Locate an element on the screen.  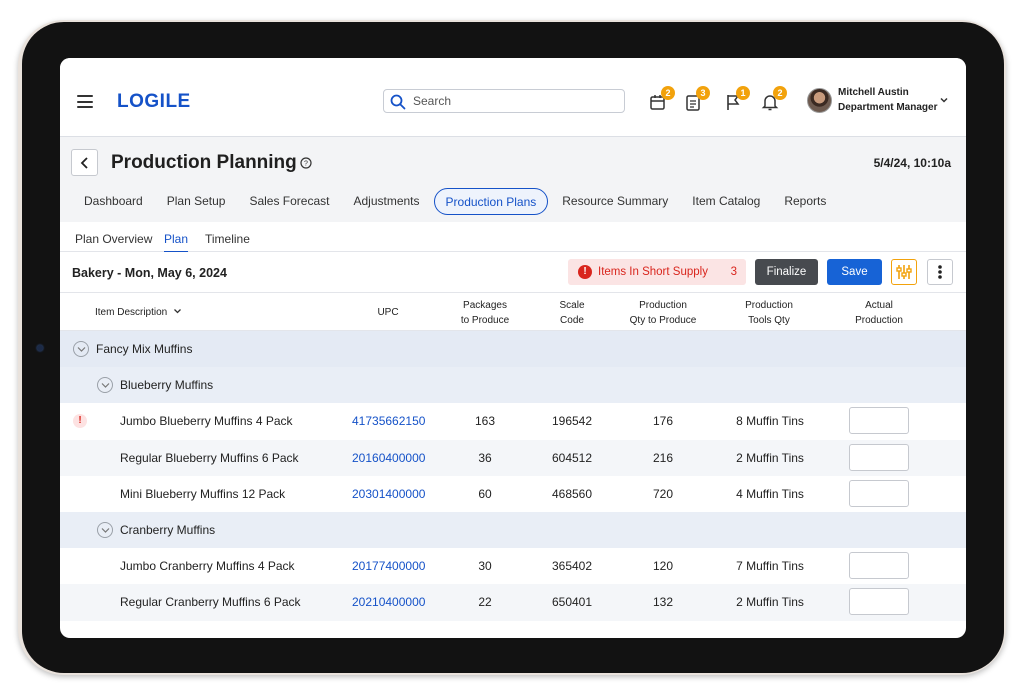
column-header-actual-line1: Actual is located at coordinates (879, 305).